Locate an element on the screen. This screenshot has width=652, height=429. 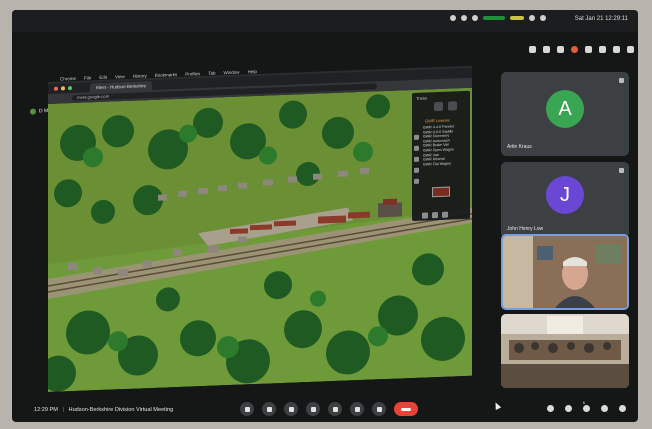
cloud-icon is located at coordinates (464, 18).